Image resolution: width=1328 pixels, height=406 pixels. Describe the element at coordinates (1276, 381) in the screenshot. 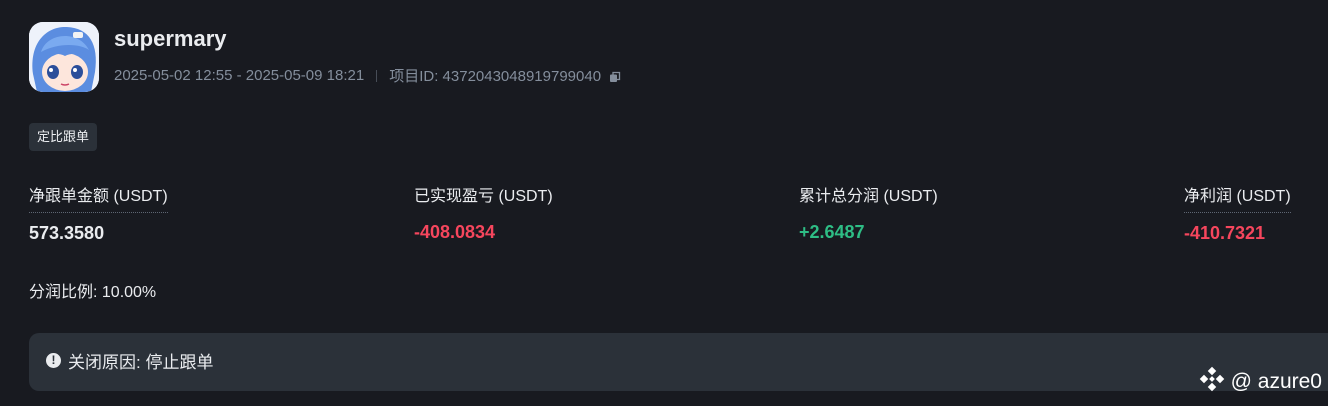

I see `watermark-text: @ azure0` at that location.